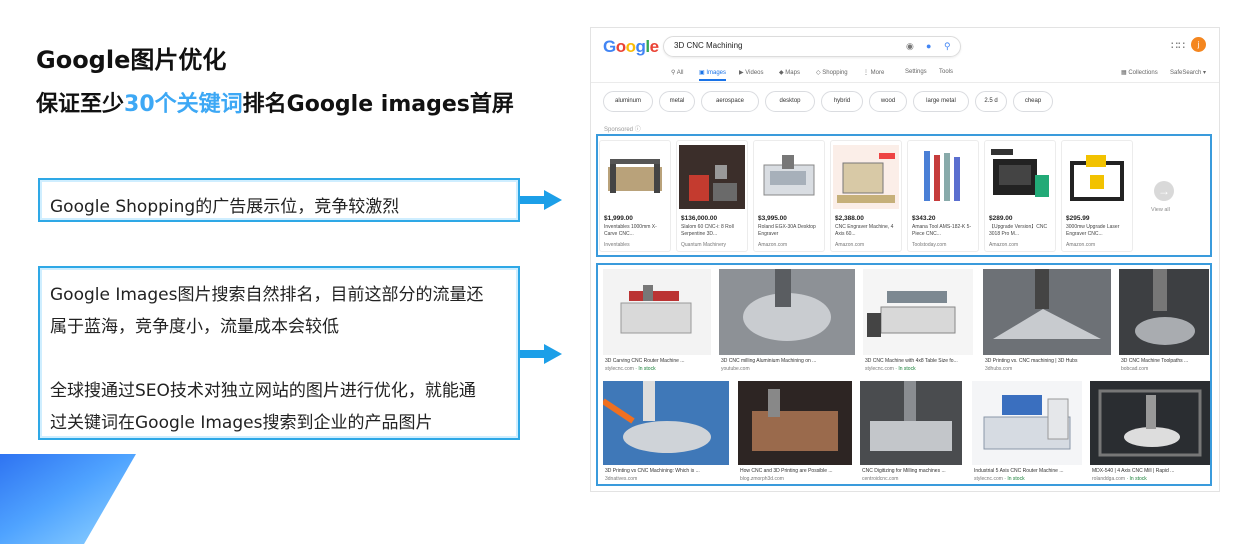 This screenshot has height=544, width=1239. What do you see at coordinates (68, 499) in the screenshot?
I see `corner-decoration` at bounding box center [68, 499].